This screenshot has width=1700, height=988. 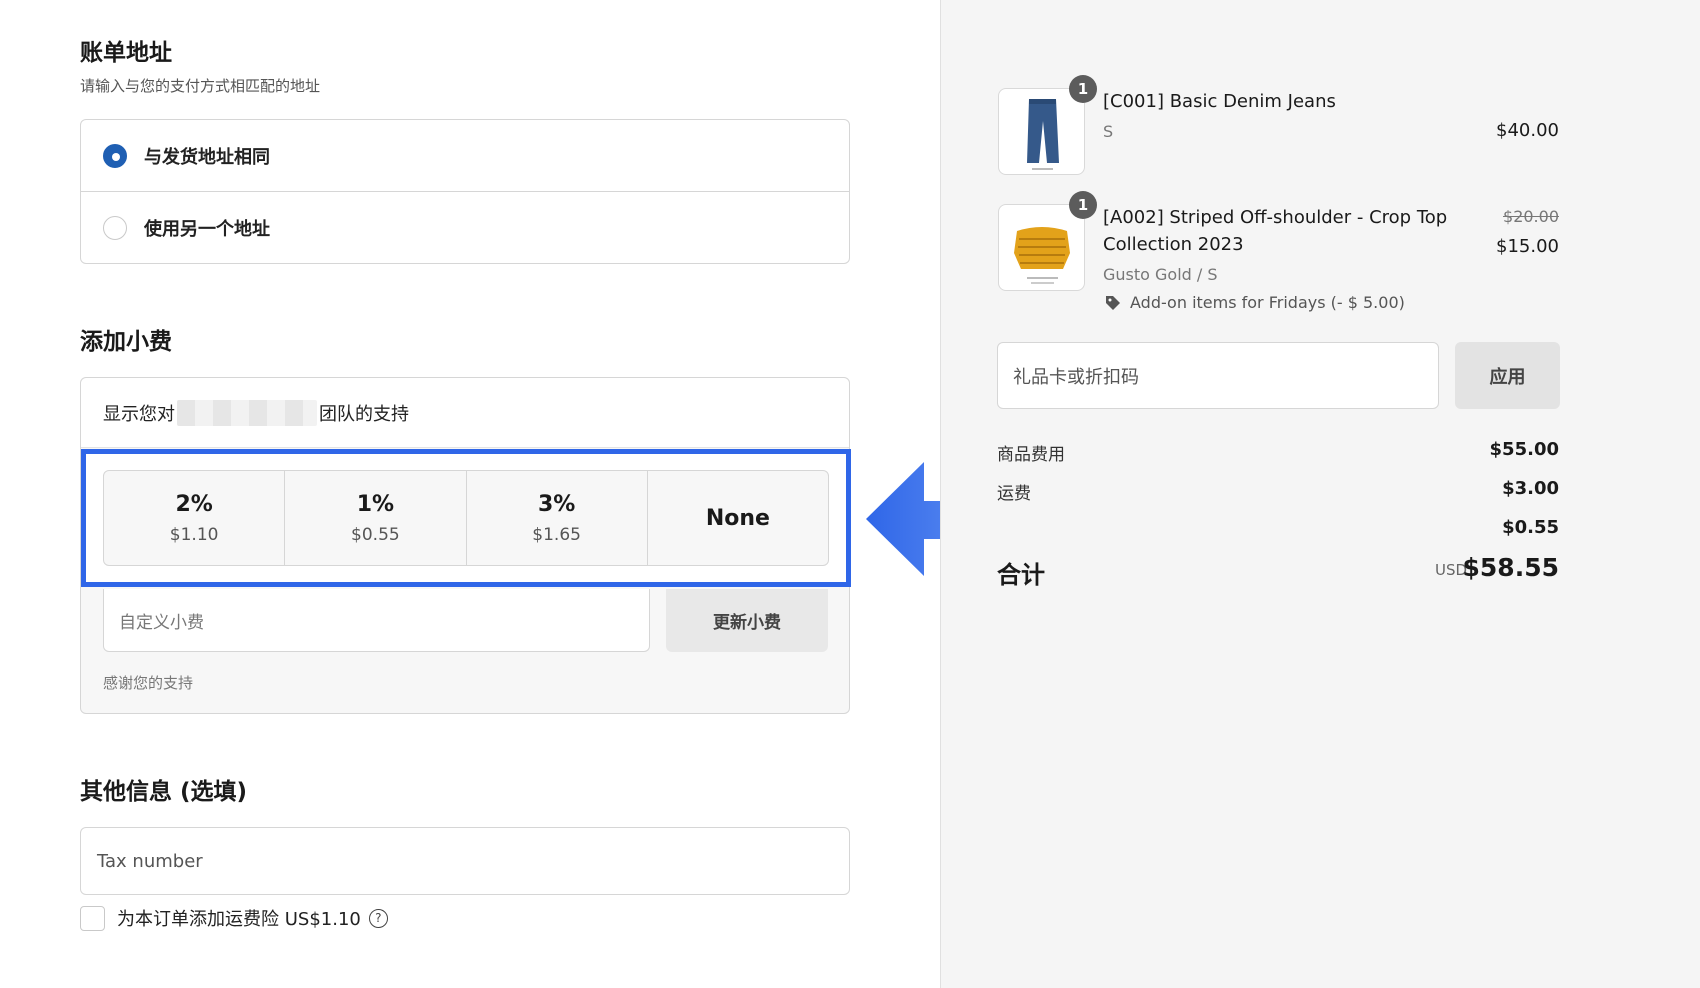 I want to click on tip-percent: 2%, so click(x=194, y=504).